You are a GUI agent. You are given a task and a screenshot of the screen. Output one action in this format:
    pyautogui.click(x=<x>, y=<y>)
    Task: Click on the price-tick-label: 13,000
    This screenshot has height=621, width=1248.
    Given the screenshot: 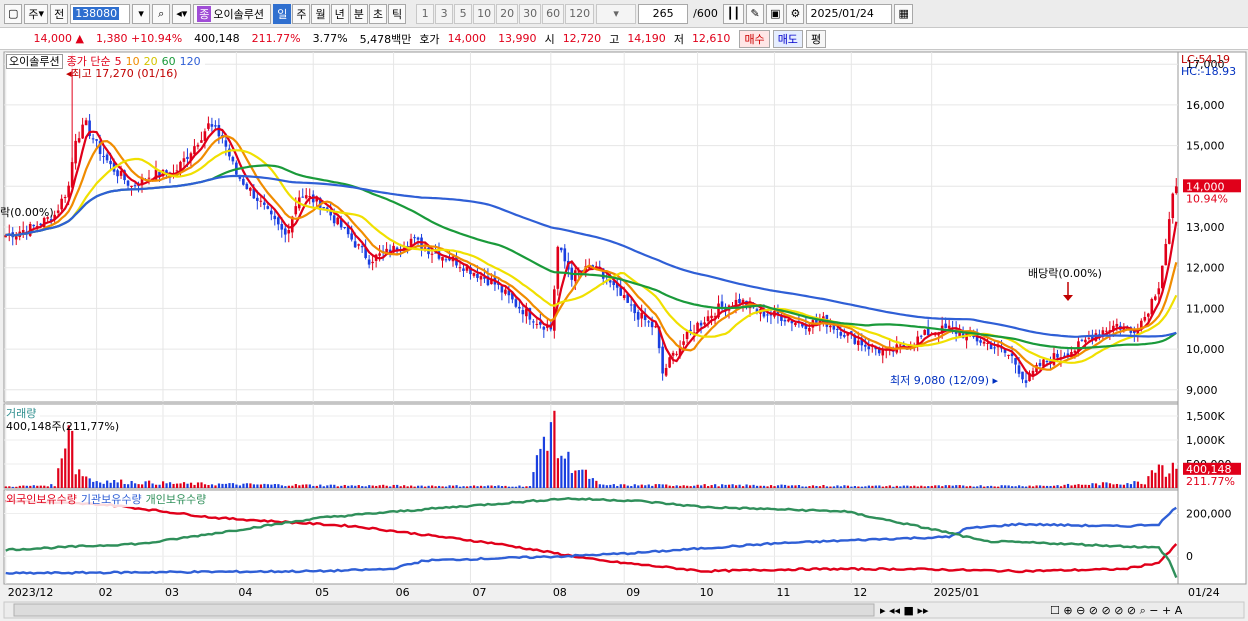 What is the action you would take?
    pyautogui.click(x=1205, y=227)
    